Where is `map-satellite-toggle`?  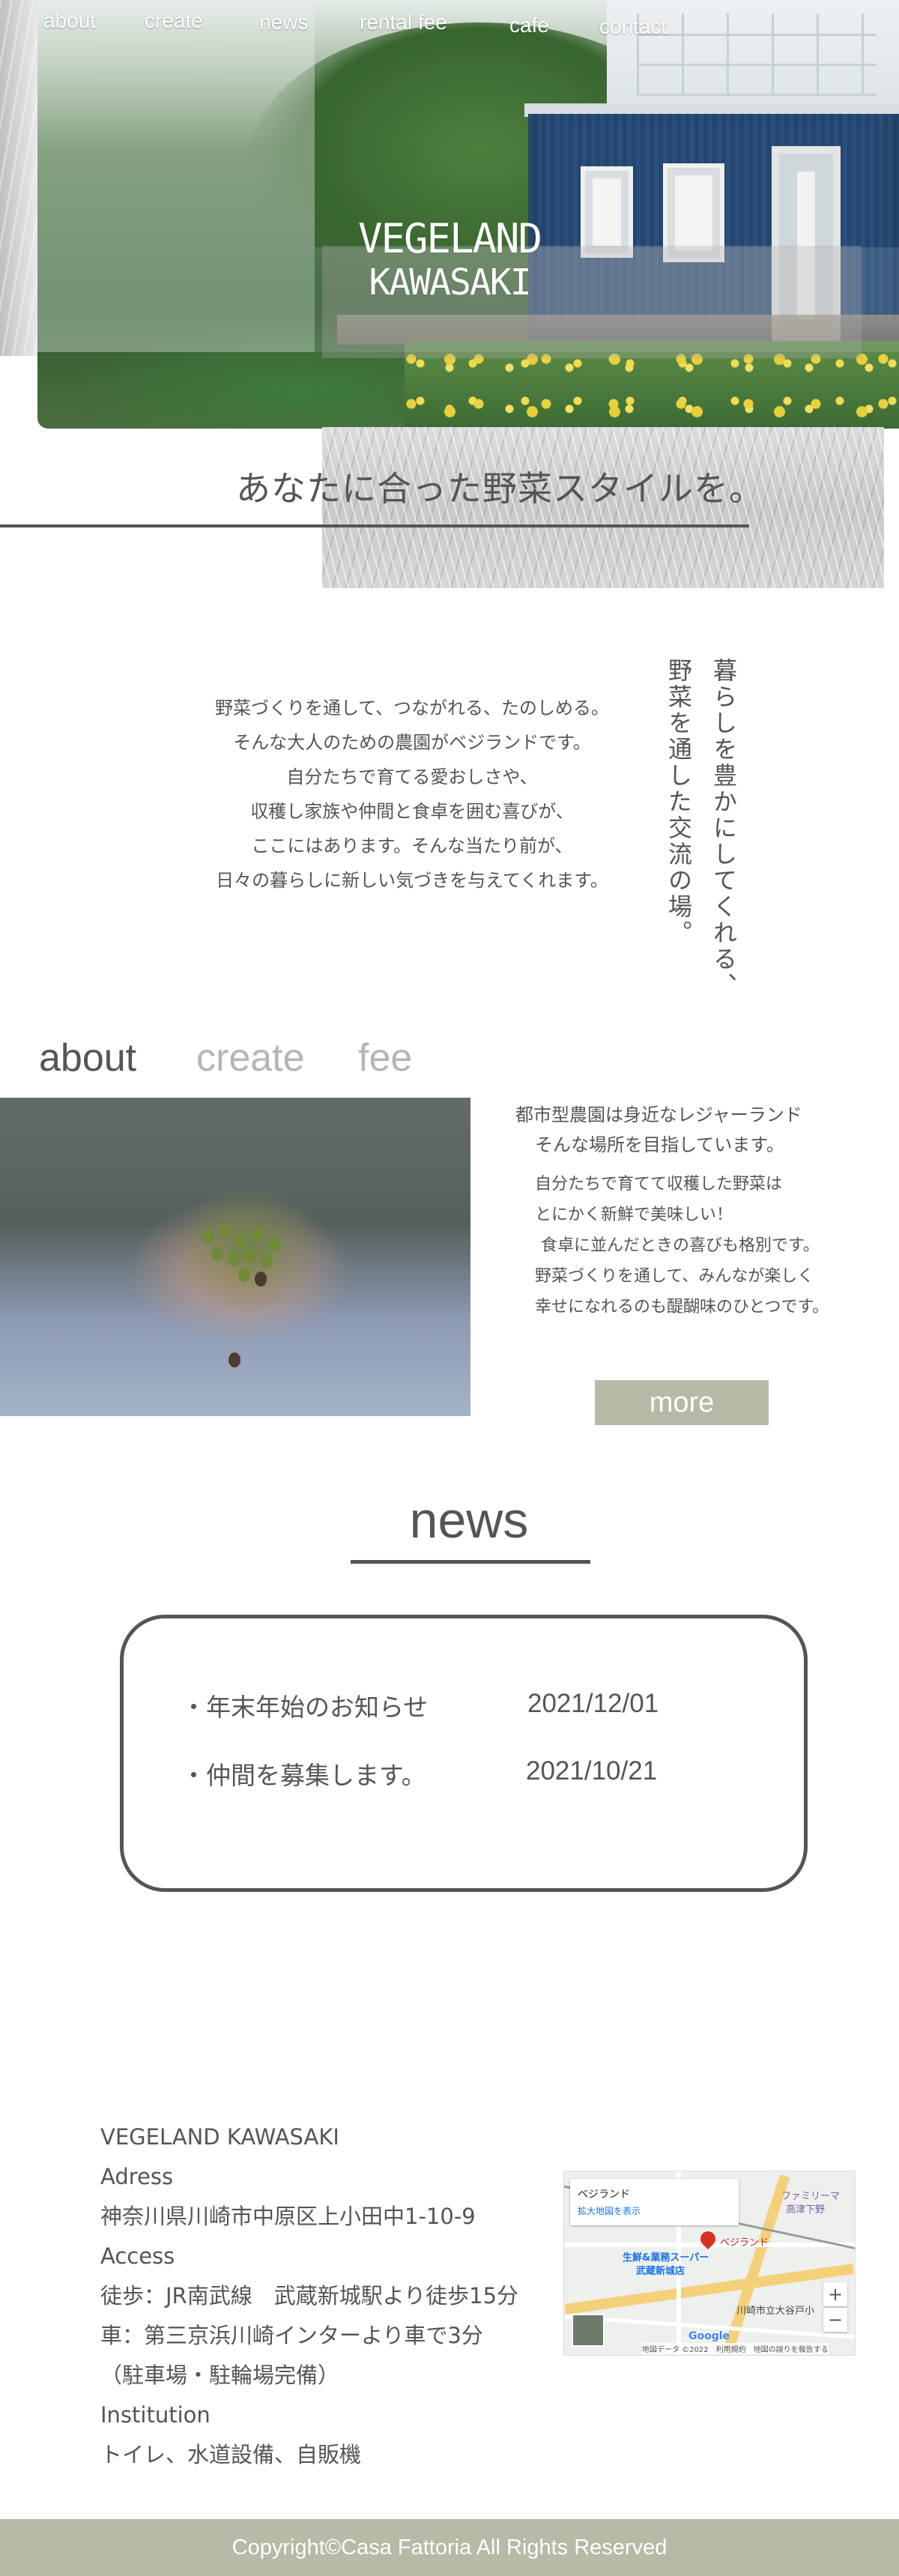 map-satellite-toggle is located at coordinates (588, 2330).